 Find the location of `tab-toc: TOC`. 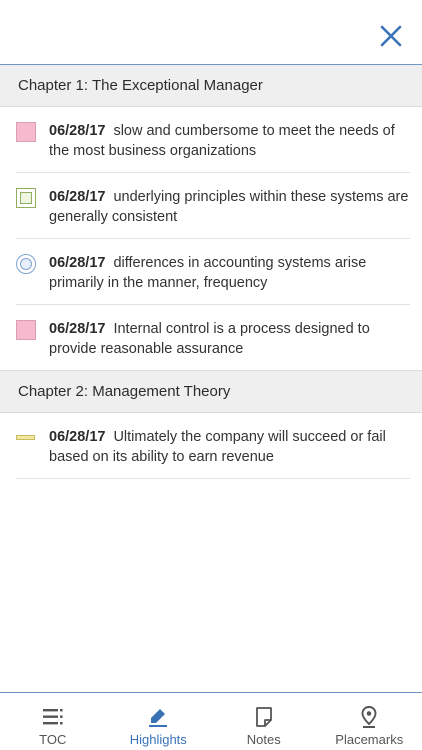

tab-toc: TOC is located at coordinates (53, 721).